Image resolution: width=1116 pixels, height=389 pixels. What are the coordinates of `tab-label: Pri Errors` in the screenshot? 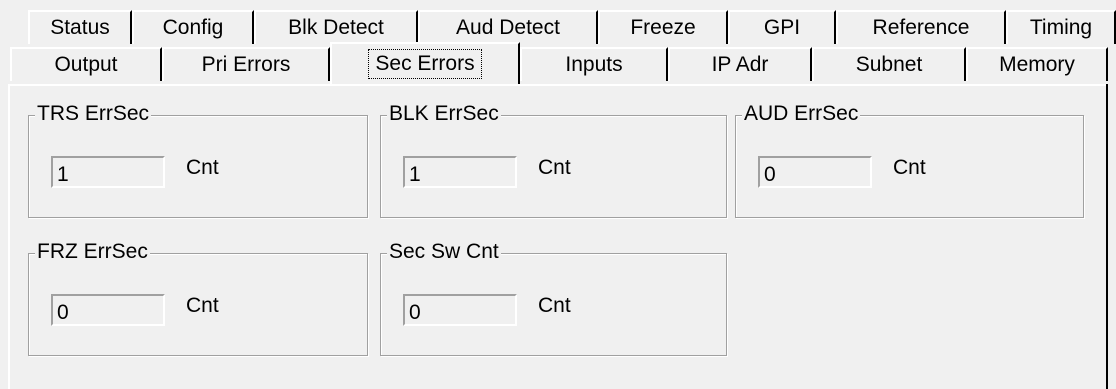 It's located at (246, 64).